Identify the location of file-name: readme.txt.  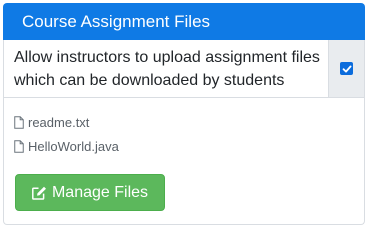
(59, 122).